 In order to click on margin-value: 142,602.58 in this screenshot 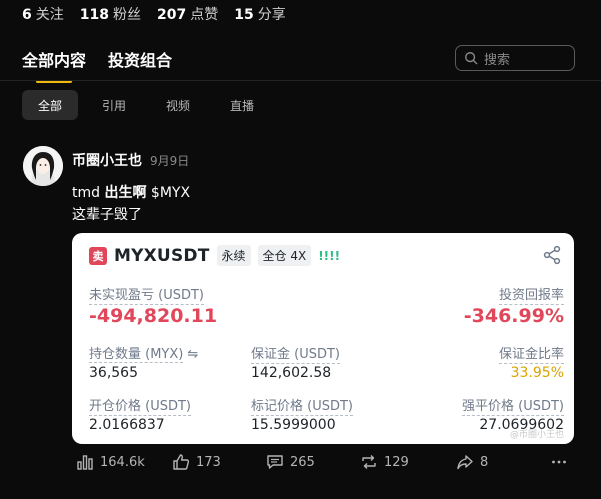, I will do `click(291, 373)`.